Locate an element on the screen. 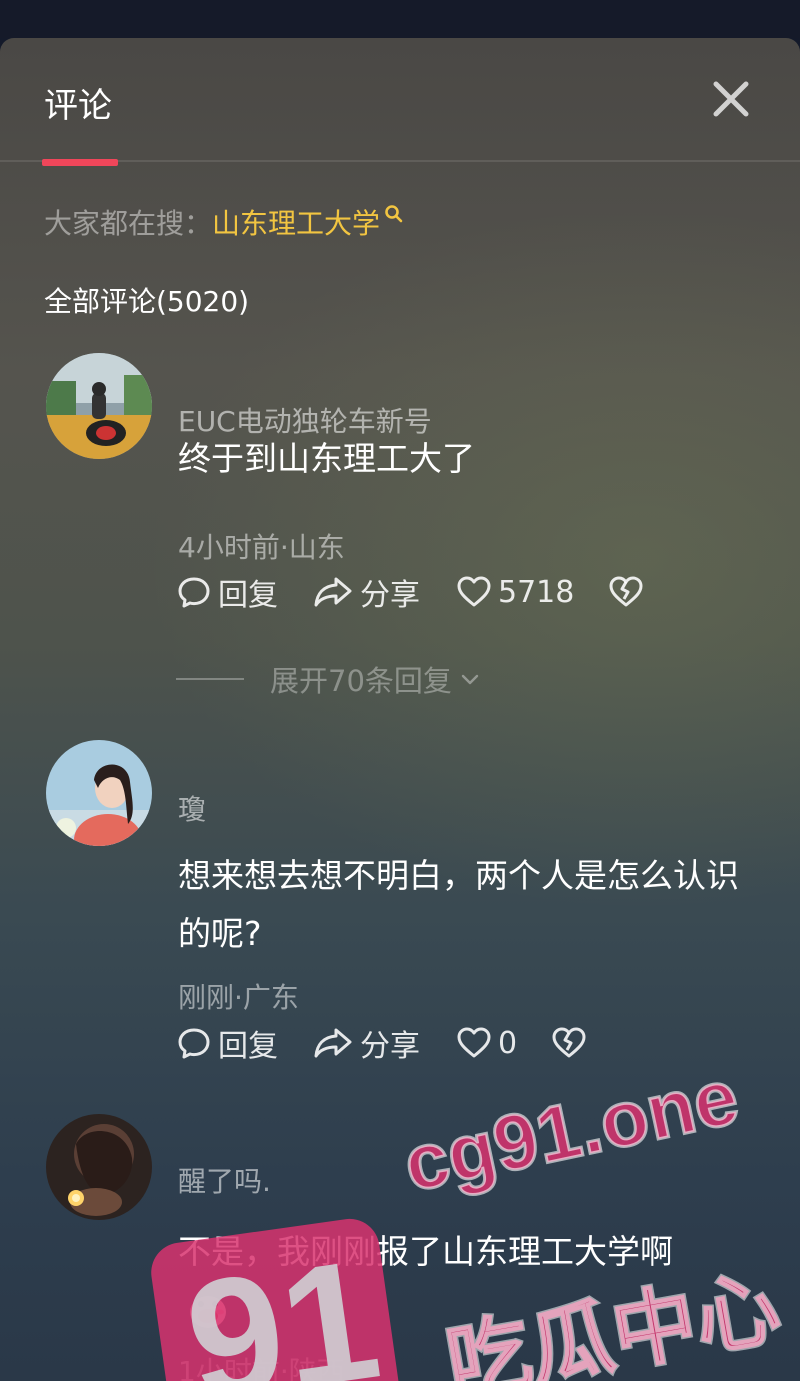 The width and height of the screenshot is (800, 1381). close-button is located at coordinates (731, 99).